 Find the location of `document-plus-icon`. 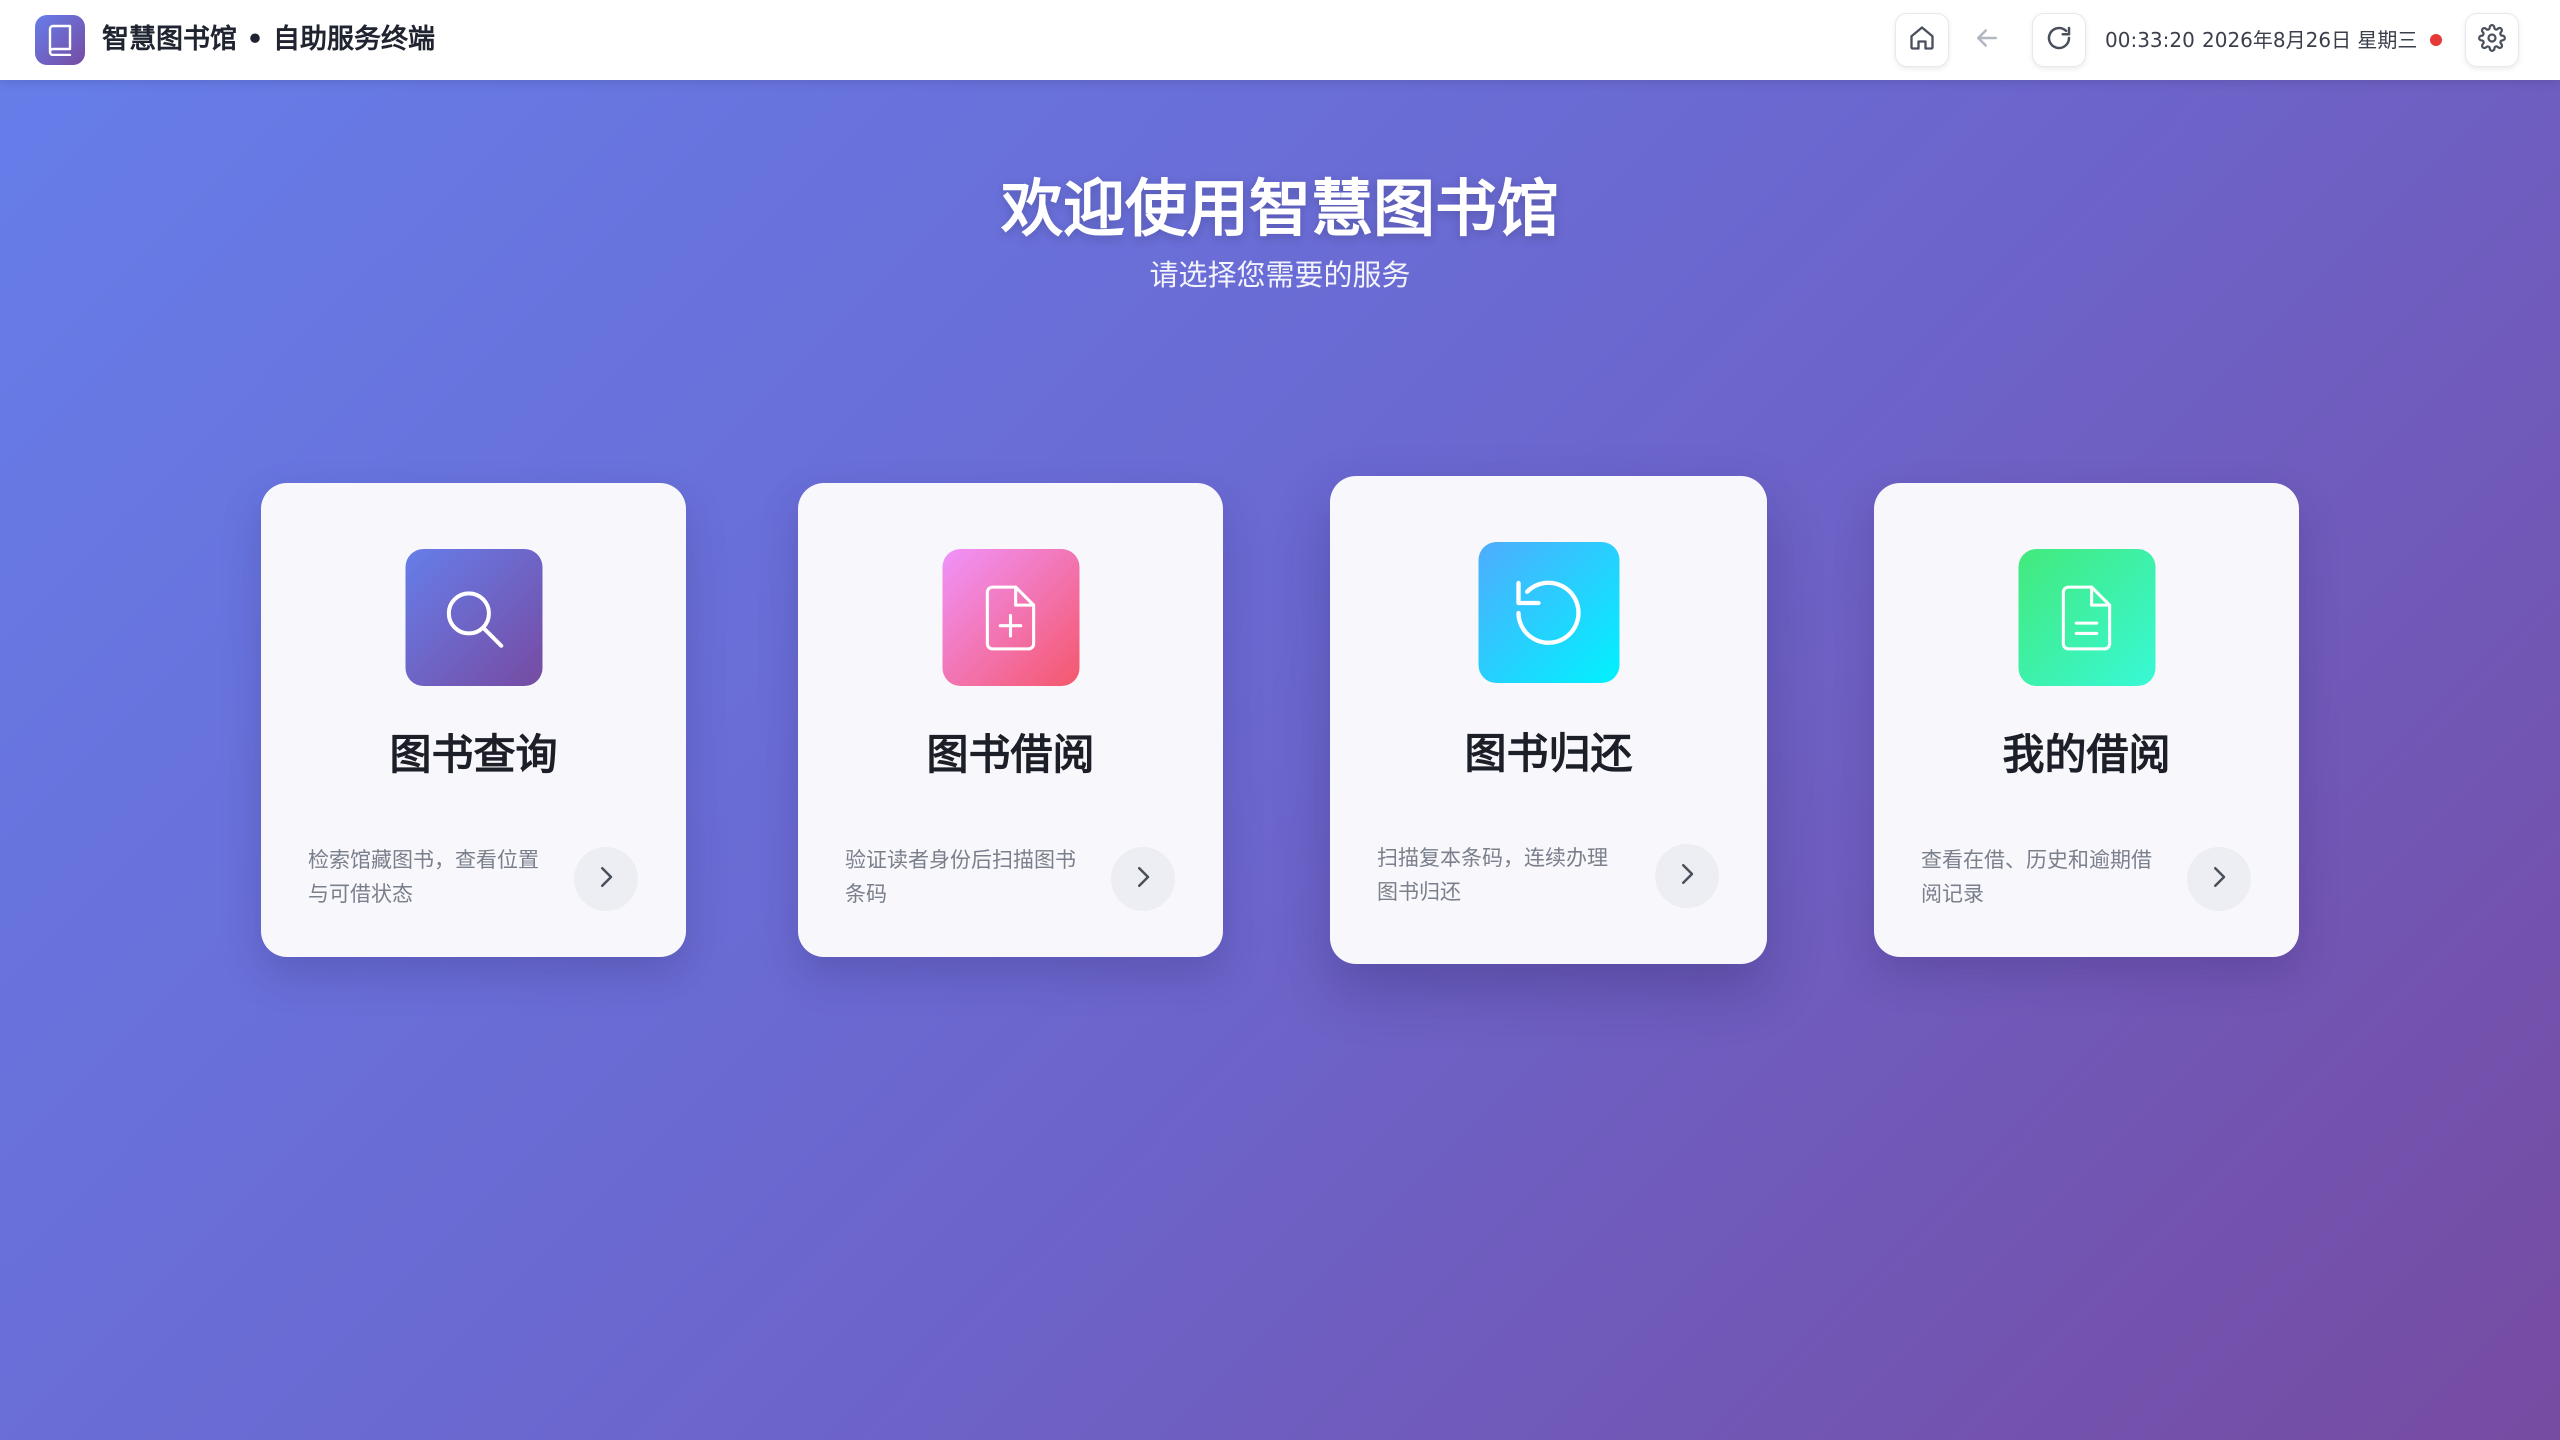

document-plus-icon is located at coordinates (1010, 617).